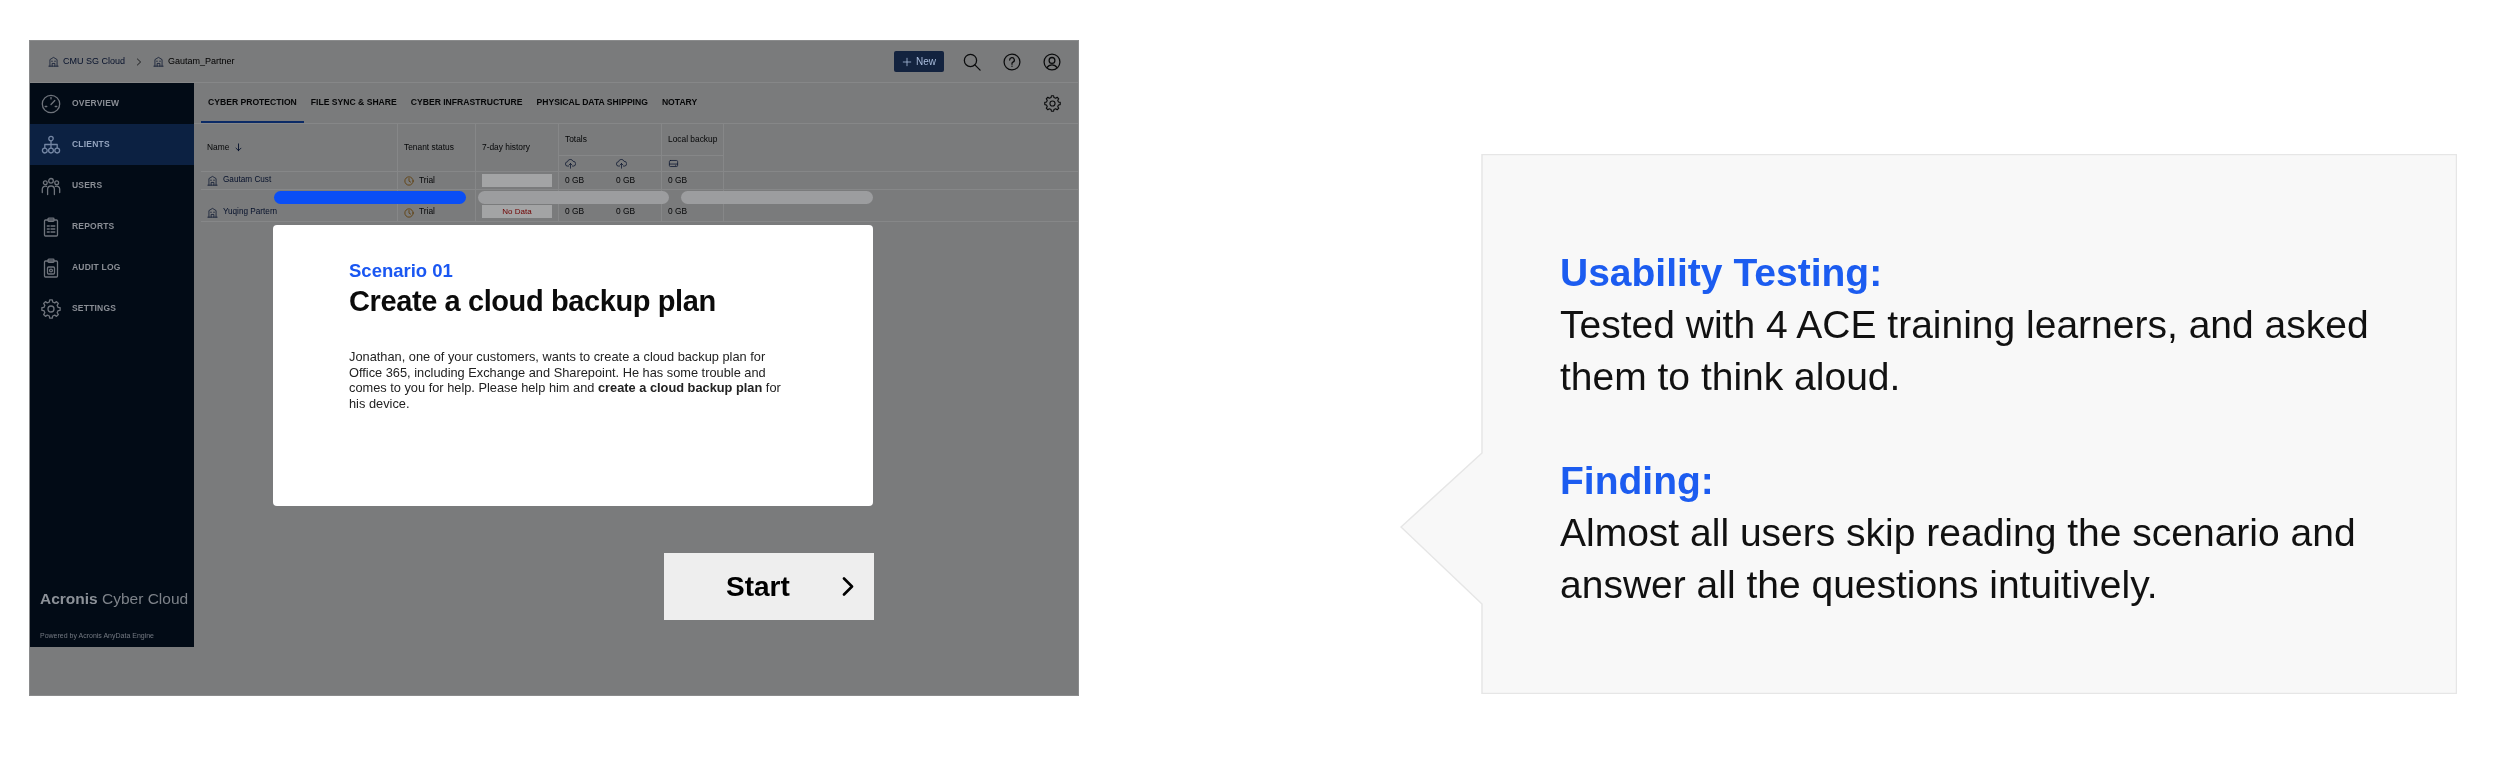 This screenshot has height=758, width=2500. Describe the element at coordinates (51, 226) in the screenshot. I see `clipboard-icon` at that location.